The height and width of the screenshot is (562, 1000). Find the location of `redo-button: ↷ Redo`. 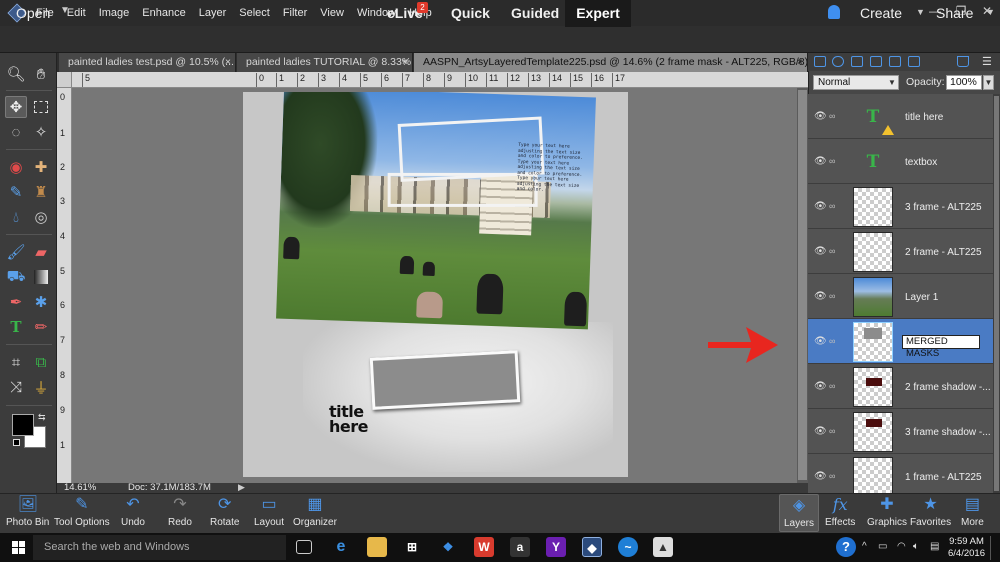

redo-button: ↷ Redo is located at coordinates (180, 512).